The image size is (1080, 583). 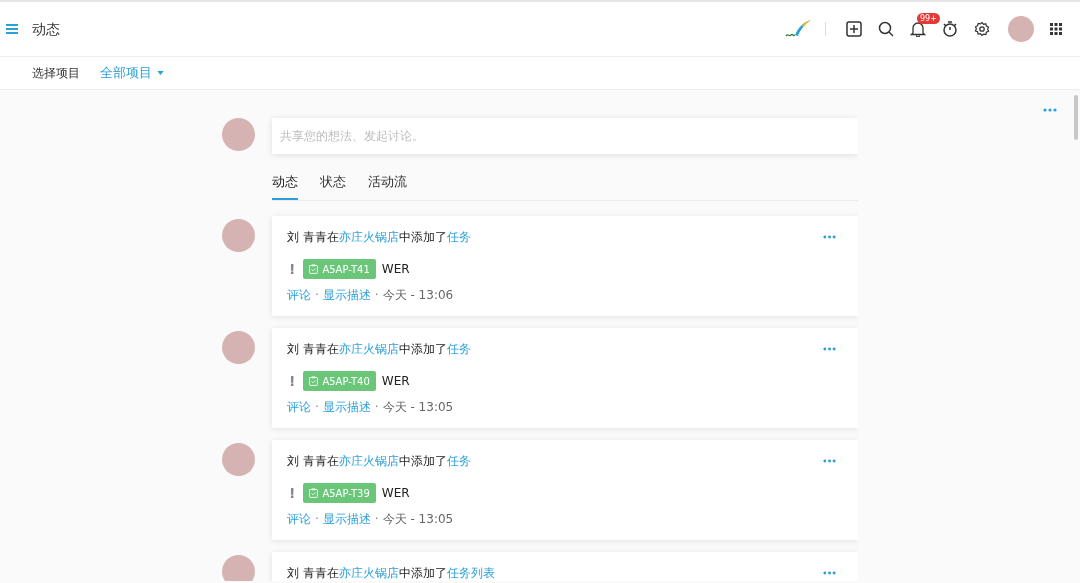 What do you see at coordinates (132, 73) in the screenshot?
I see `project-dropdown: 全部项目` at bounding box center [132, 73].